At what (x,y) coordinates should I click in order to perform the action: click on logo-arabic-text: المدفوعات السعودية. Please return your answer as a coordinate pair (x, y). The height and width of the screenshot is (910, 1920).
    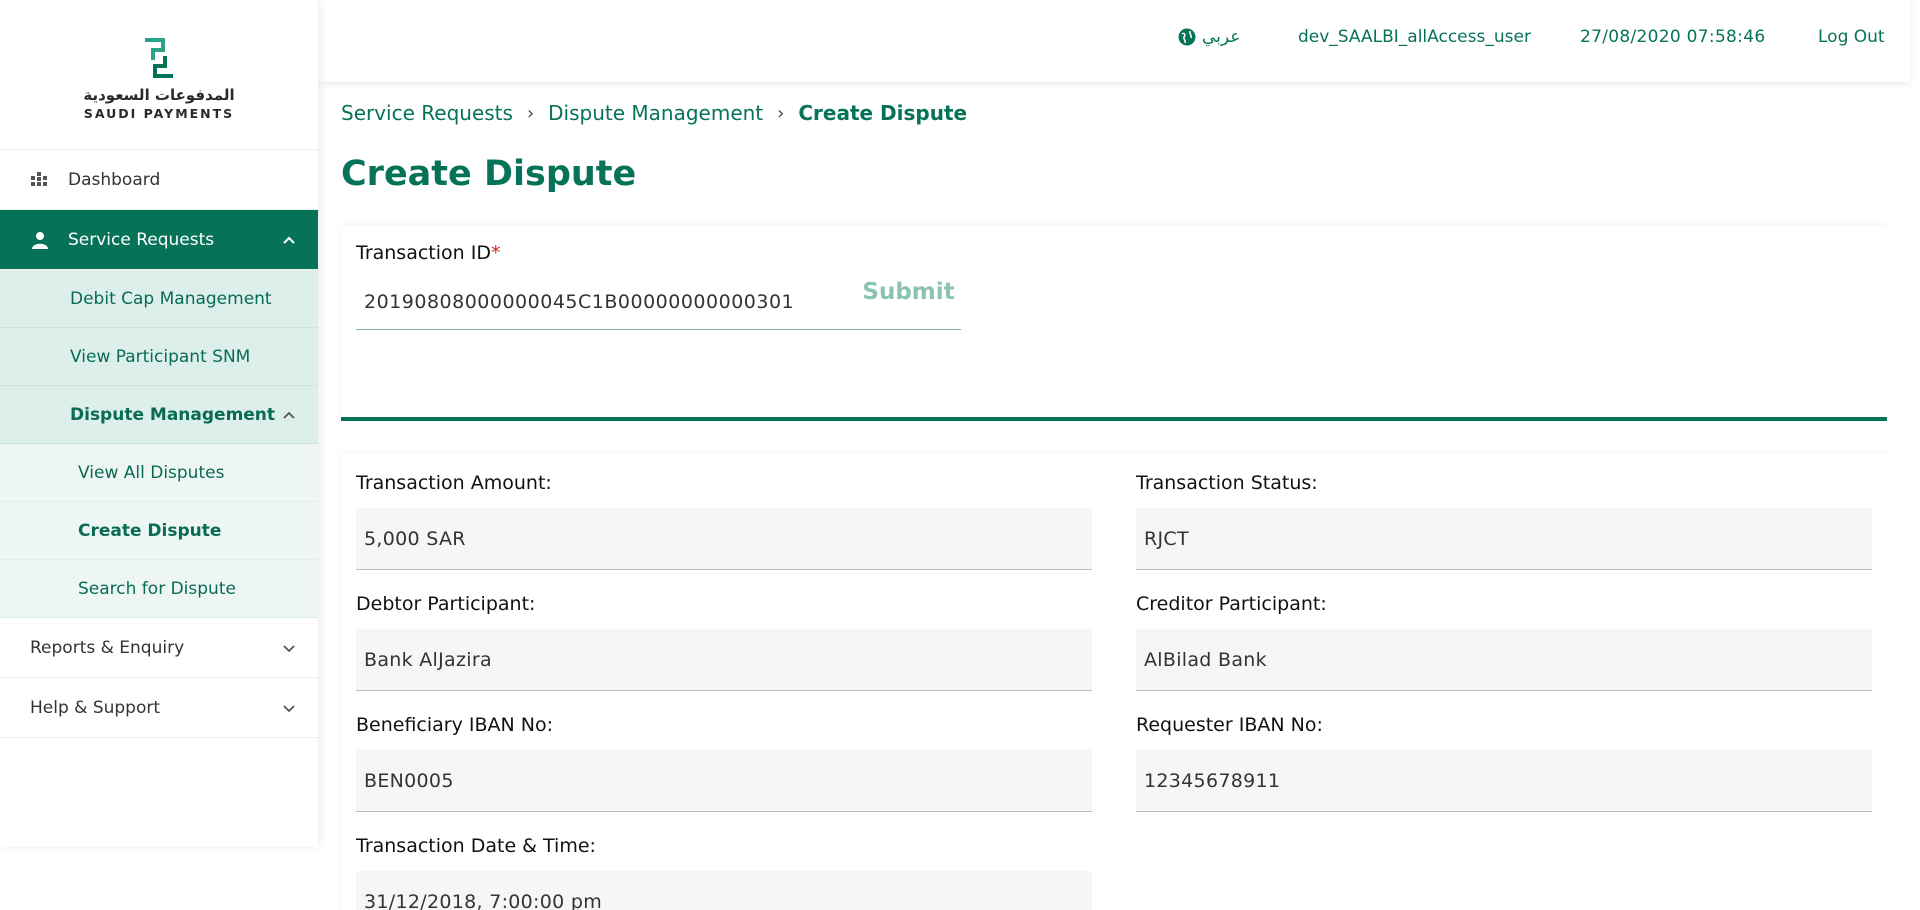
    Looking at the image, I should click on (159, 95).